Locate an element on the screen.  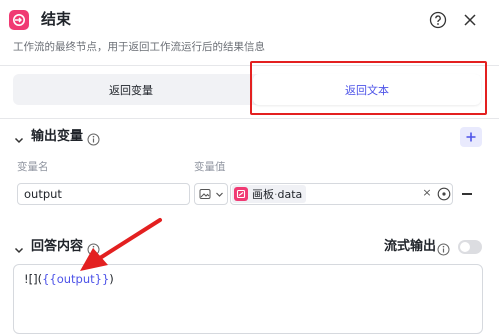
output-section-title: 输出变量 is located at coordinates (57, 136).